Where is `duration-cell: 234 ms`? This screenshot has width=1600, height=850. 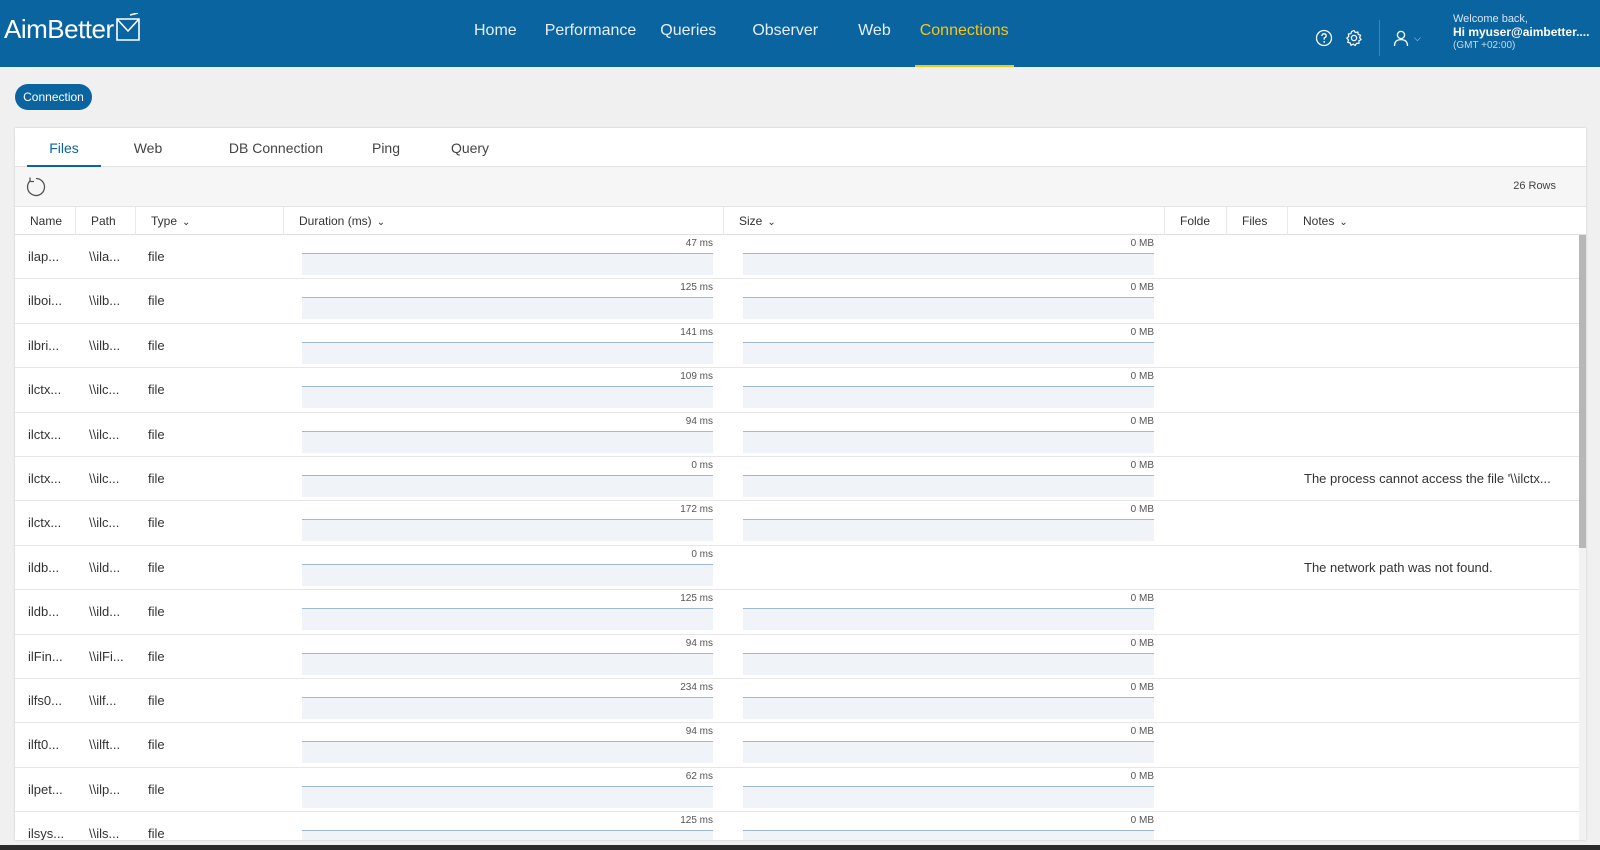
duration-cell: 234 ms is located at coordinates (526, 701).